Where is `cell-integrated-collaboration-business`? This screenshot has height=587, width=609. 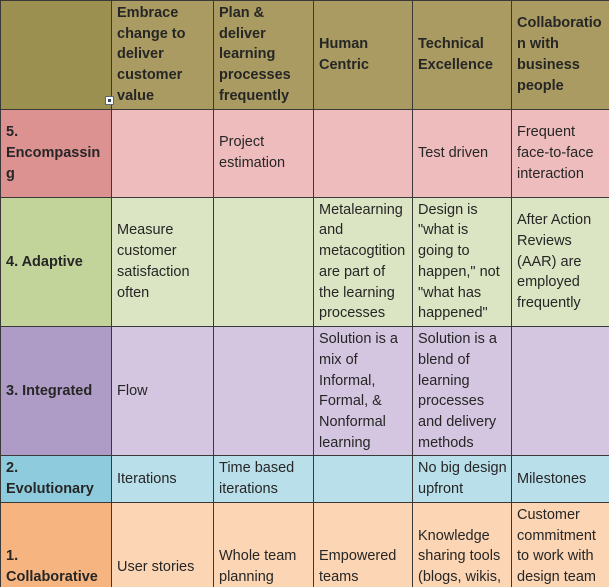 cell-integrated-collaboration-business is located at coordinates (560, 391).